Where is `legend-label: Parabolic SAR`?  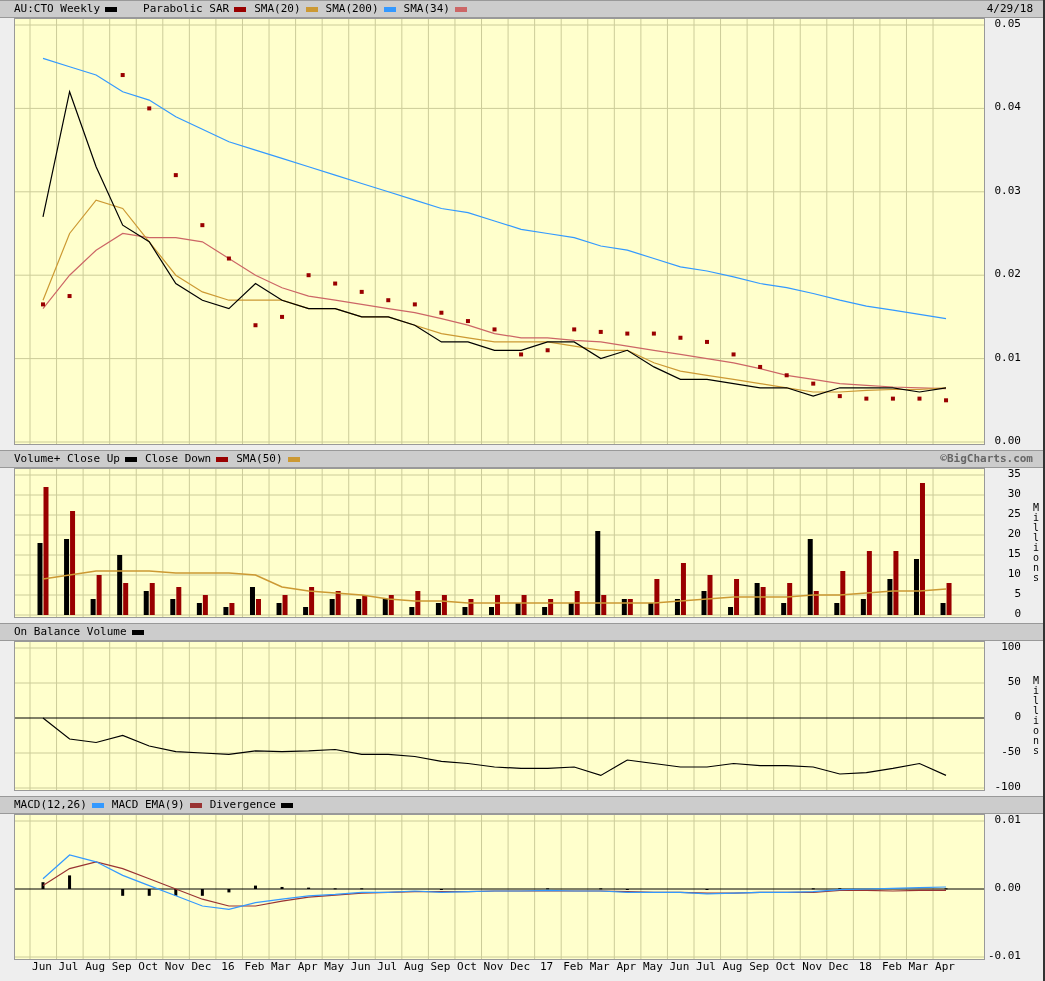 legend-label: Parabolic SAR is located at coordinates (186, 8).